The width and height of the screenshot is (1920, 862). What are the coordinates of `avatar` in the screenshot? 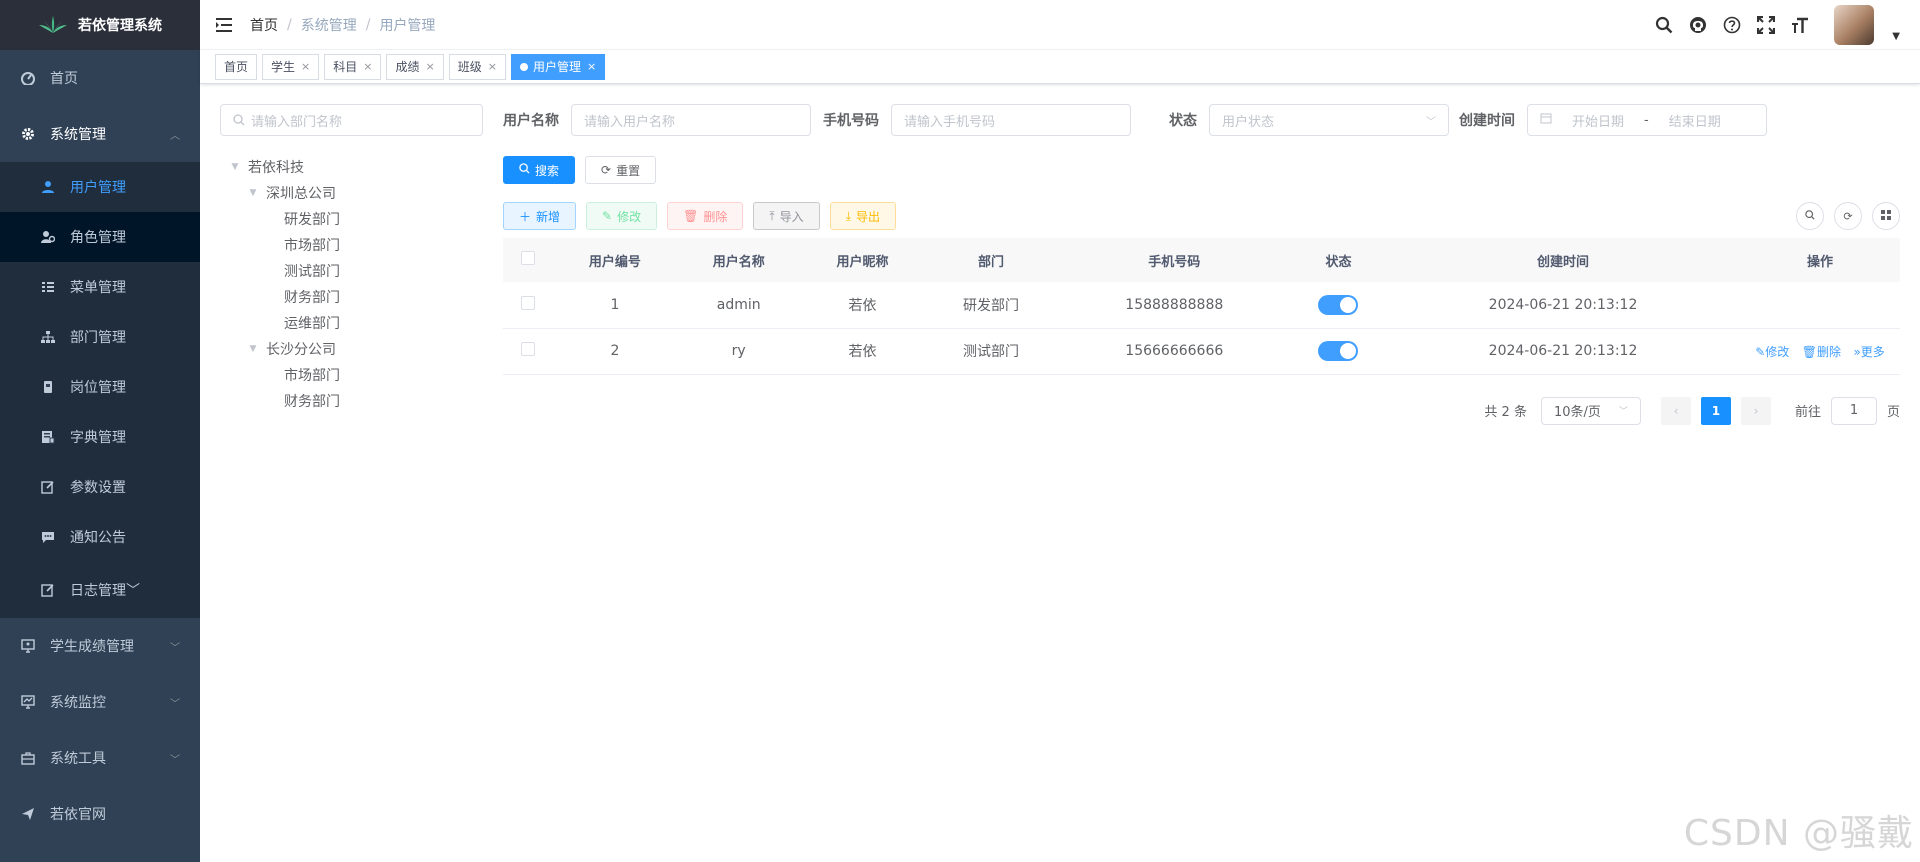 It's located at (1854, 25).